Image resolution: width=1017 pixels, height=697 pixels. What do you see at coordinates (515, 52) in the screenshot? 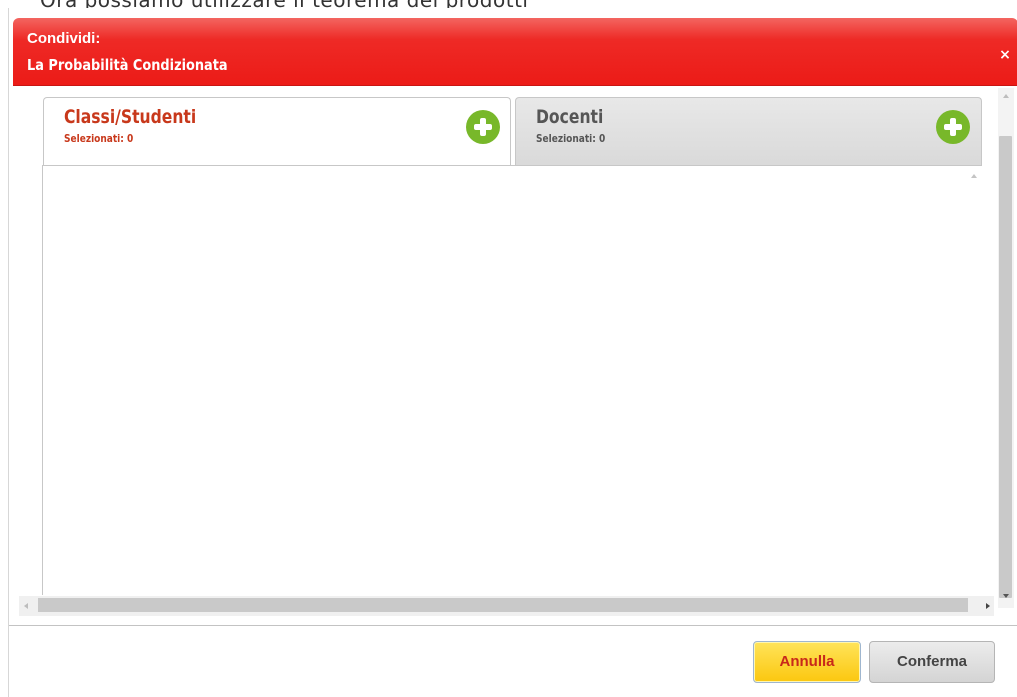
I see `dialog-header: Condividi: La Probabilità Condizionata ×` at bounding box center [515, 52].